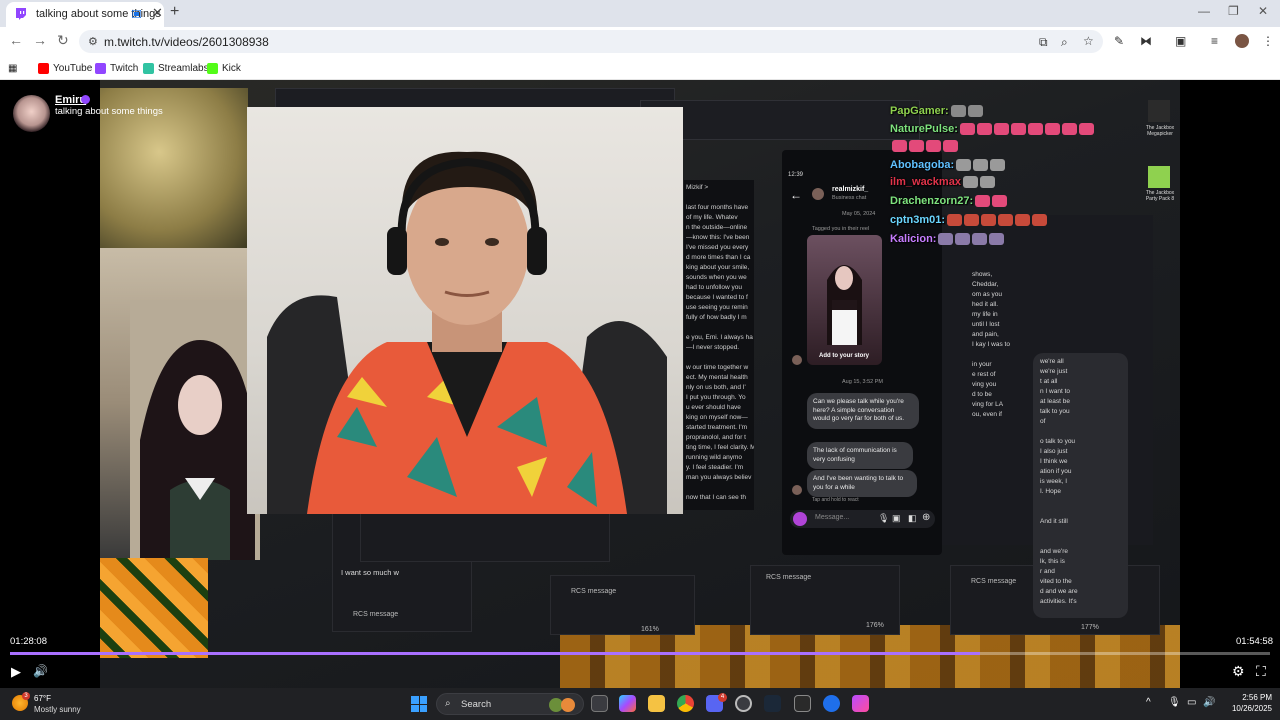 Image resolution: width=1280 pixels, height=720 pixels. Describe the element at coordinates (656, 703) in the screenshot. I see `file-explorer-icon` at that location.